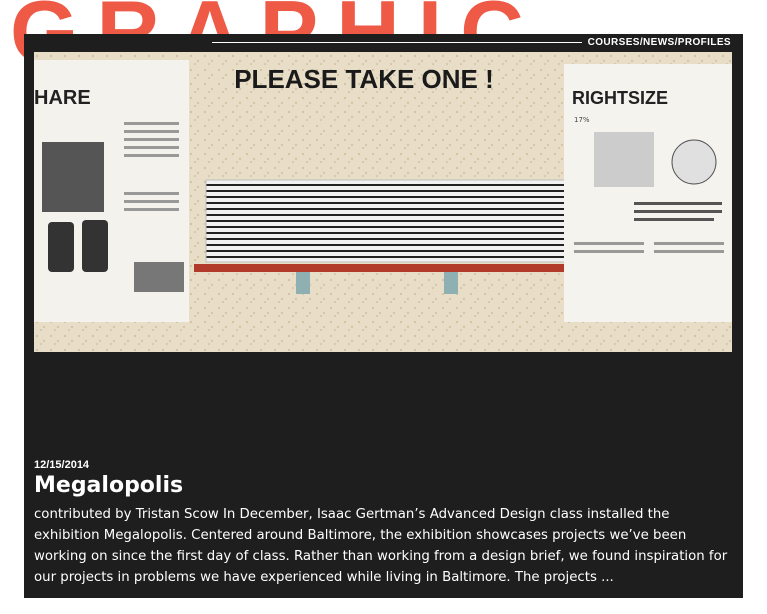  Describe the element at coordinates (108, 485) in the screenshot. I see `post-title: Megalopolis` at that location.